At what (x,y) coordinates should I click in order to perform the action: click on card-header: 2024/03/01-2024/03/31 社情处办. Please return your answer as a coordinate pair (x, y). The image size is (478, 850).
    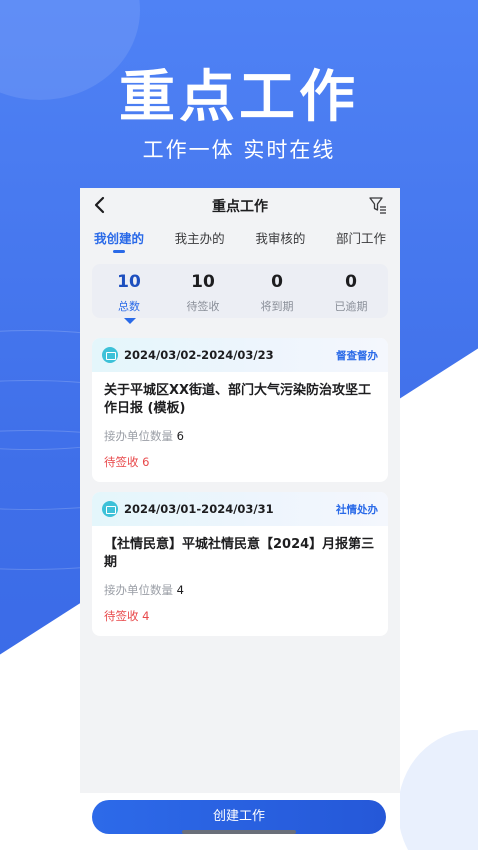
    Looking at the image, I should click on (240, 509).